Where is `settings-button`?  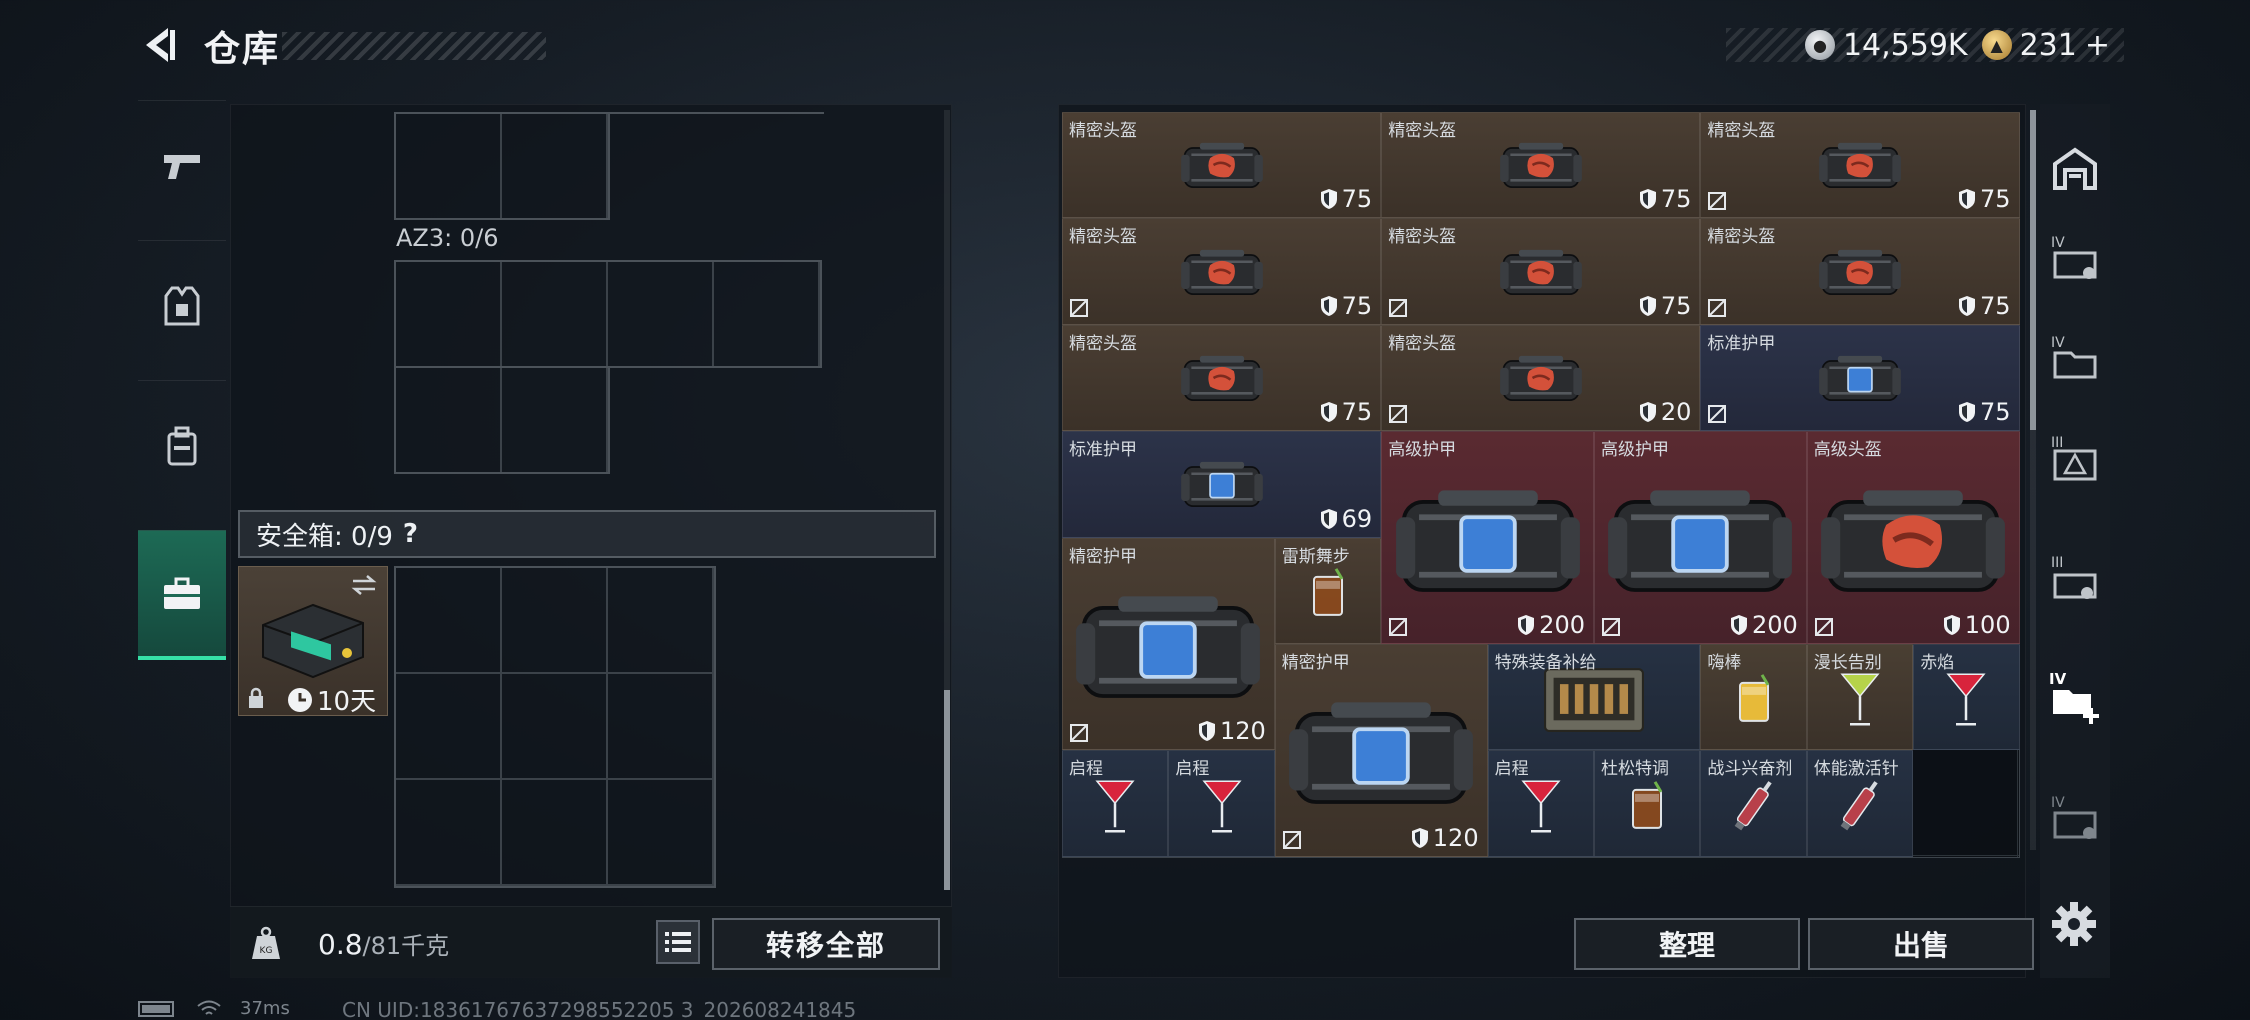
settings-button is located at coordinates (2074, 924).